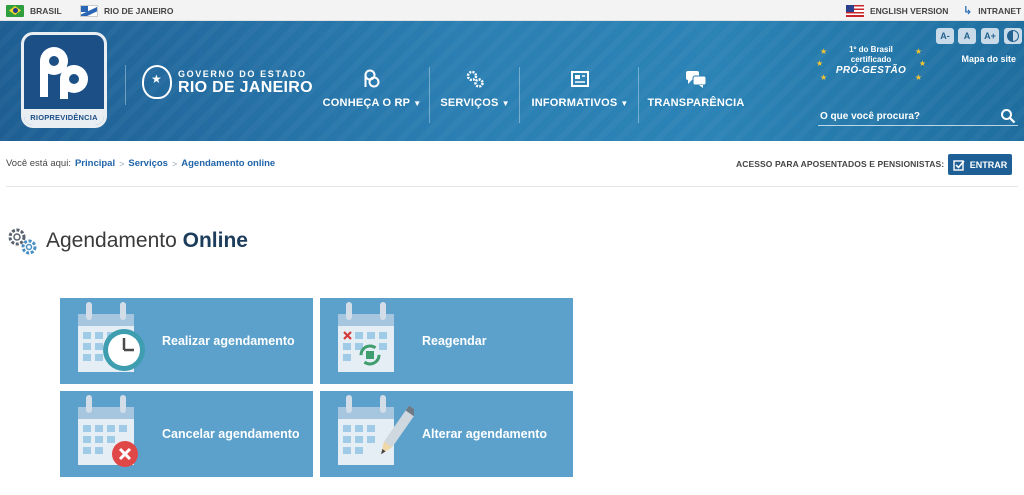  I want to click on chat-bubbles-icon, so click(696, 79).